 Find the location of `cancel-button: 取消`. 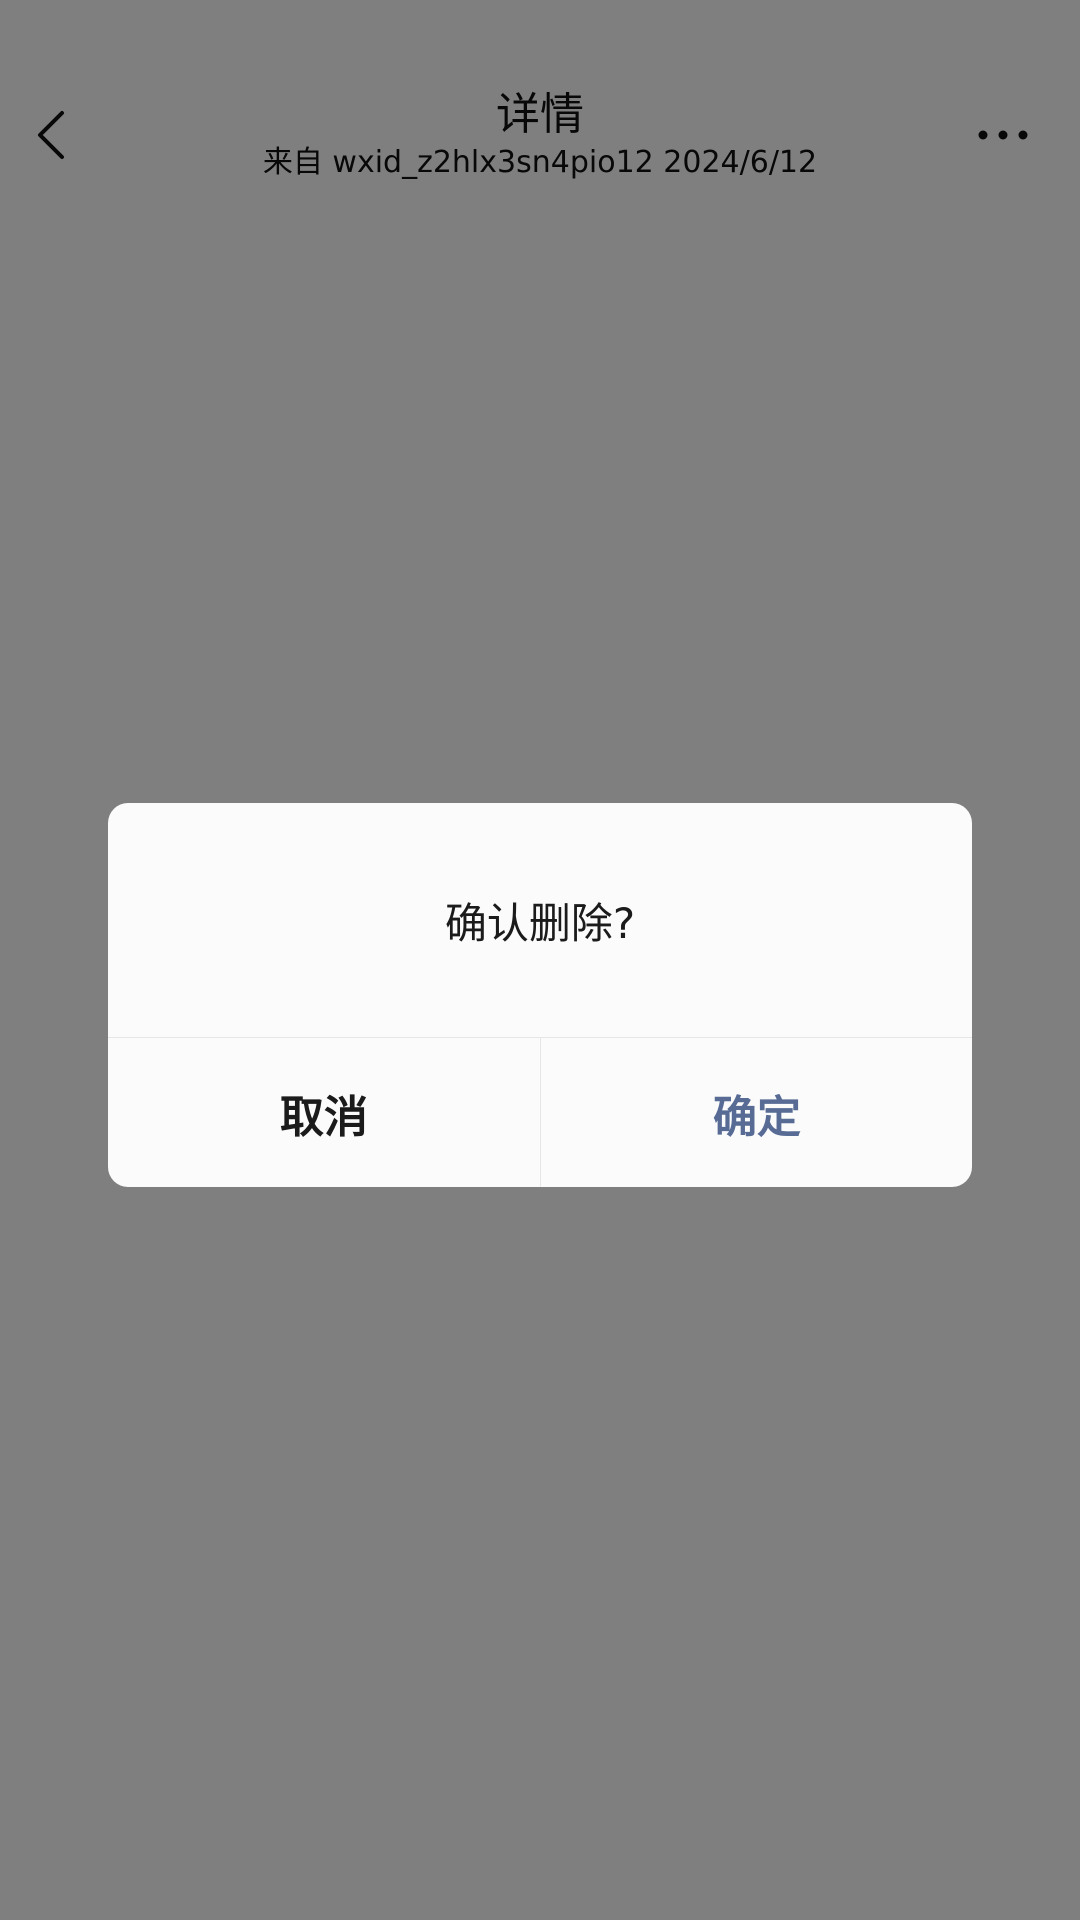

cancel-button: 取消 is located at coordinates (324, 1112).